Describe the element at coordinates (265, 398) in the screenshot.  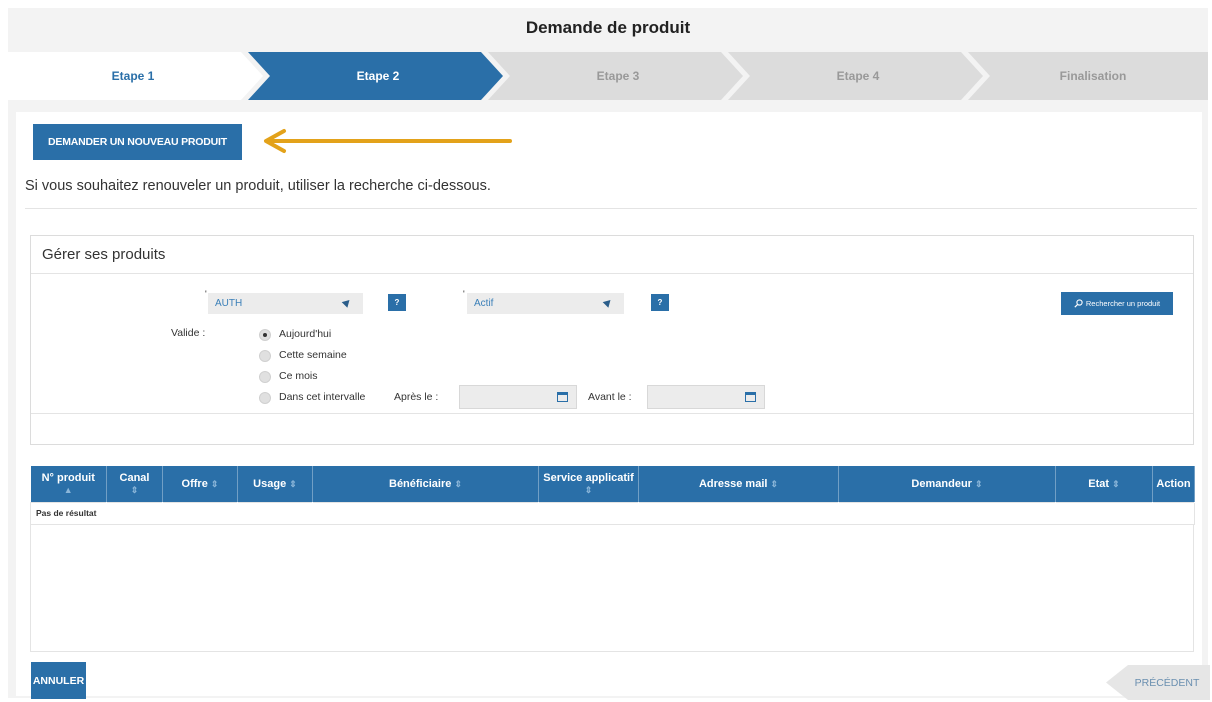
I see `radio-interval` at that location.